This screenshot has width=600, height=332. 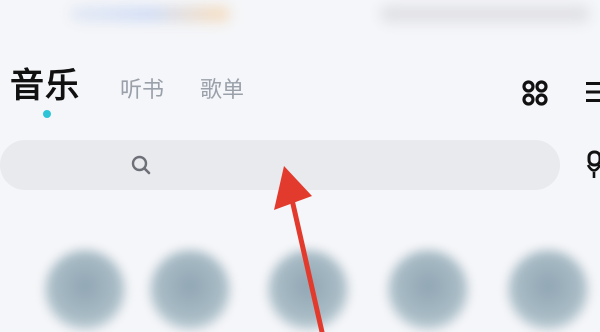 What do you see at coordinates (45, 82) in the screenshot?
I see `tab-music: 音乐` at bounding box center [45, 82].